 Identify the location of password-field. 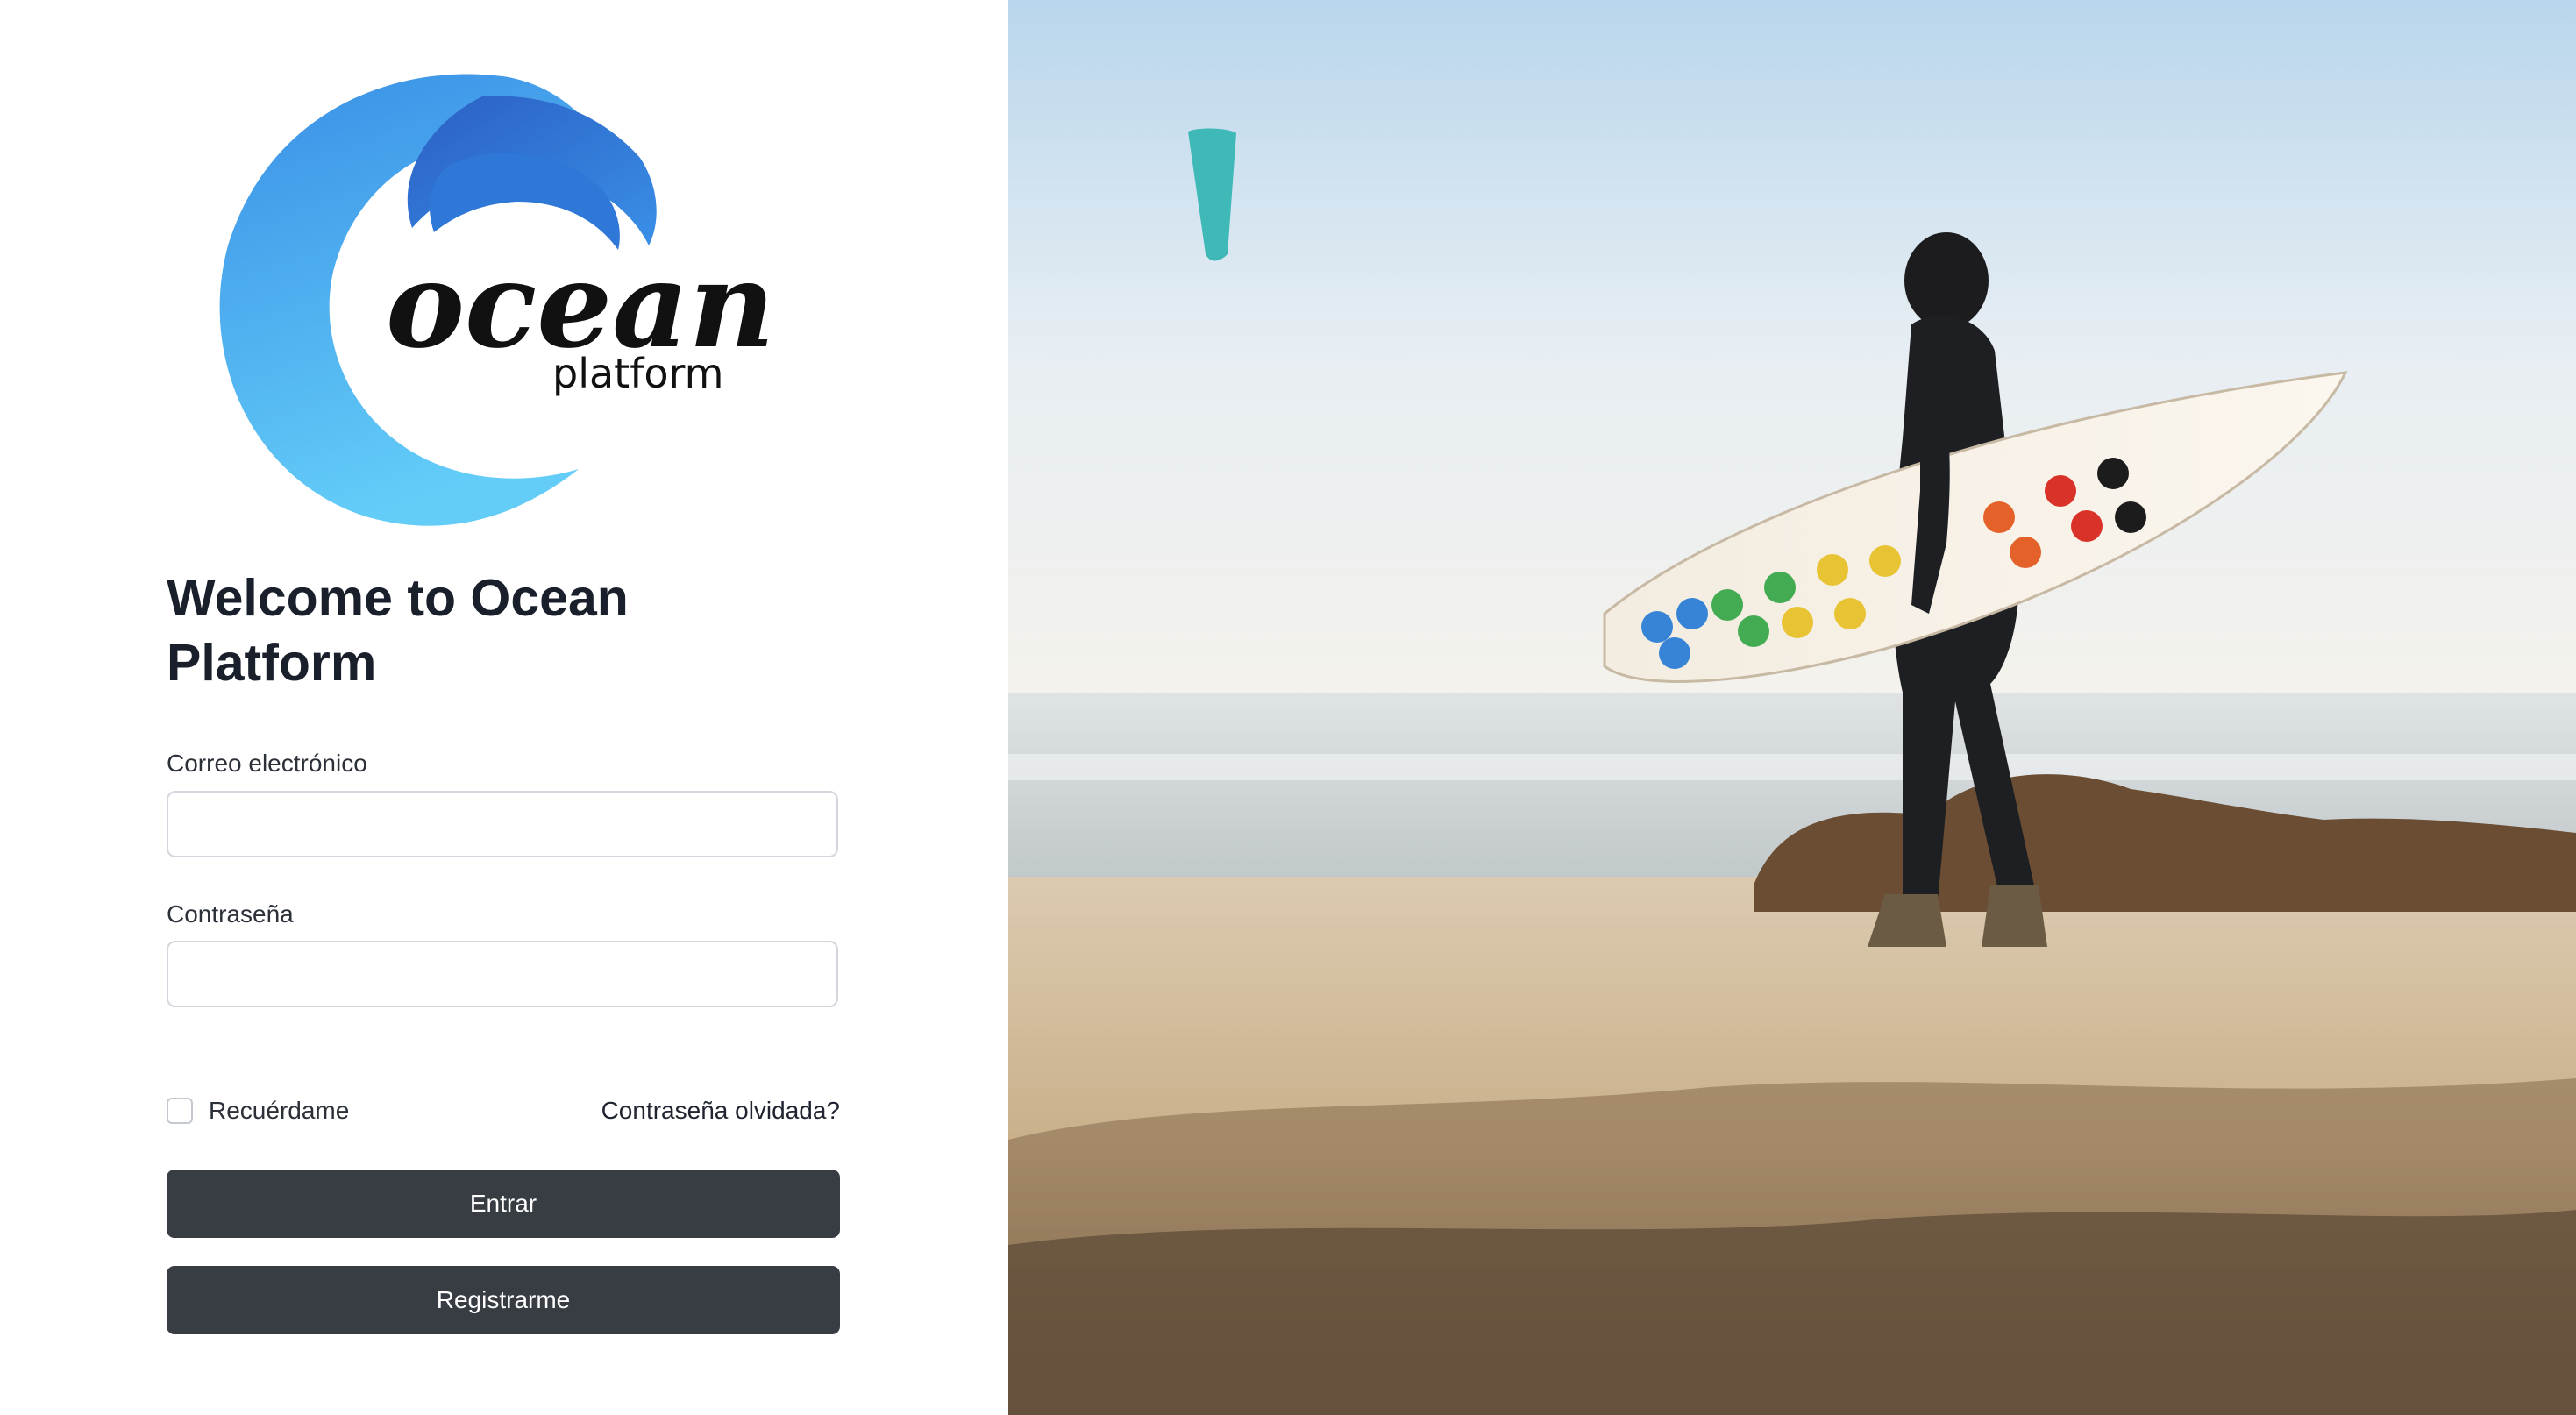
(502, 974).